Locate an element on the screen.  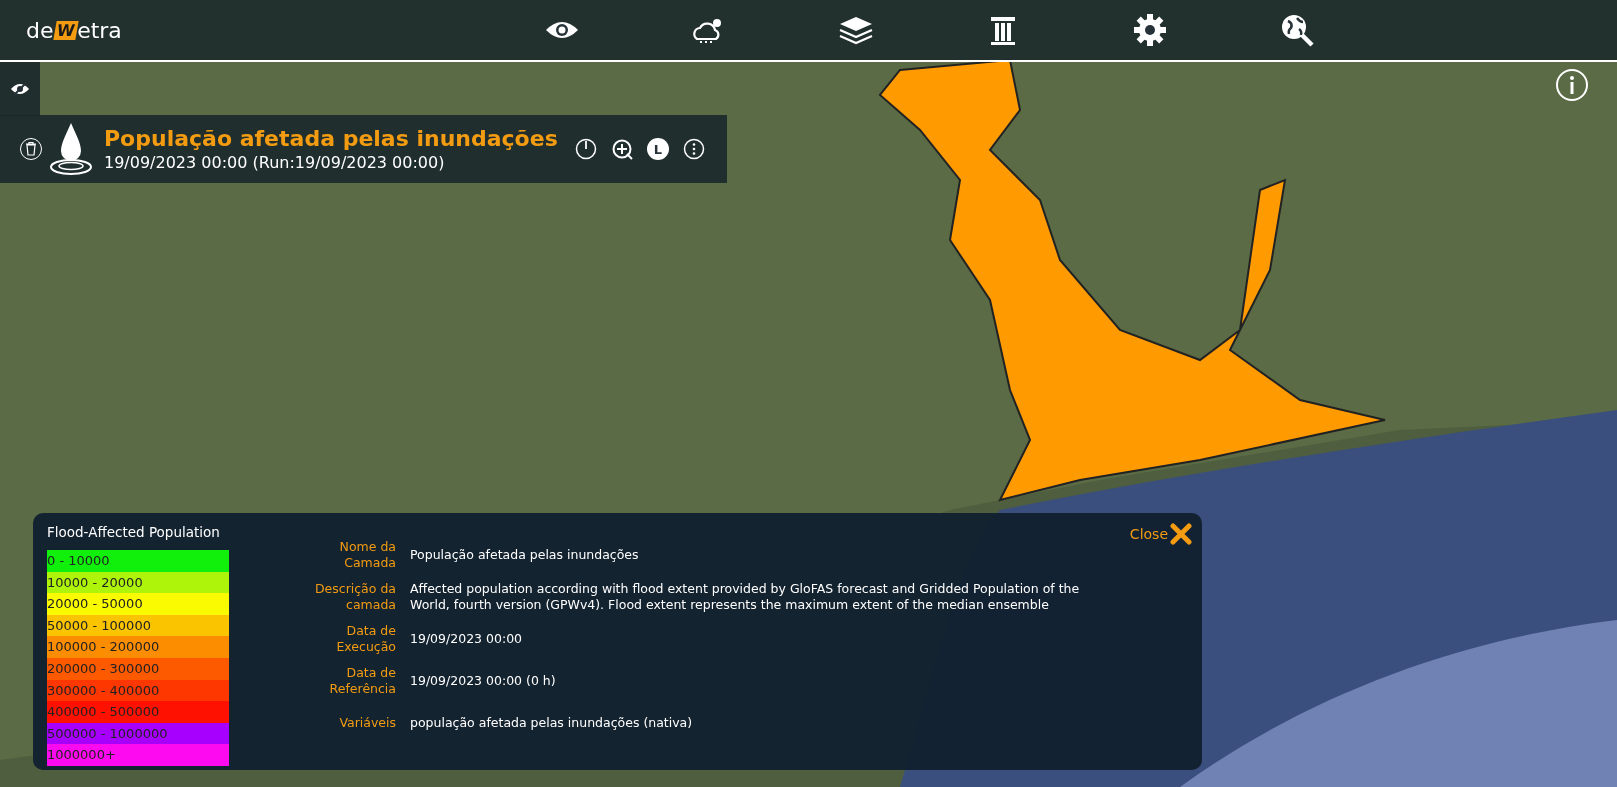
legend-entry: 10000 - 20000 is located at coordinates (138, 582).